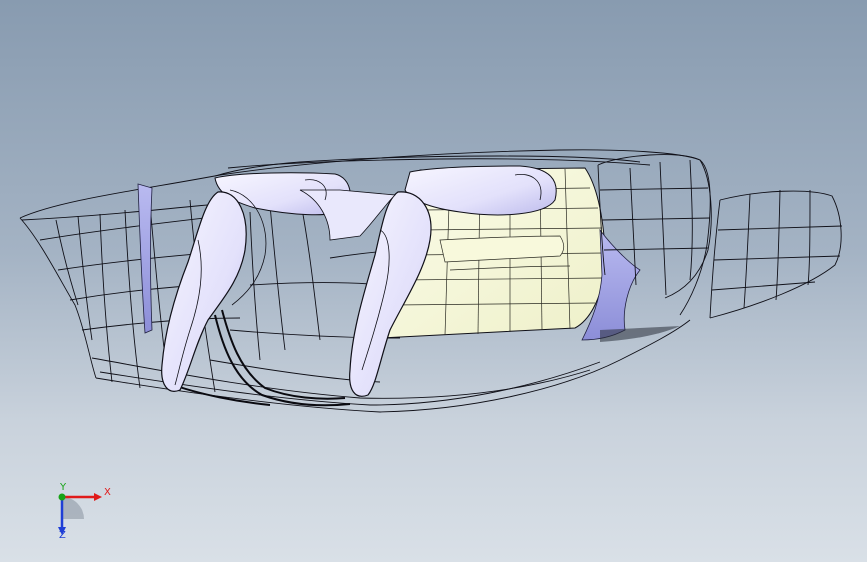 This screenshot has width=867, height=562. Describe the element at coordinates (62, 535) in the screenshot. I see `z-axis-label: Z` at that location.